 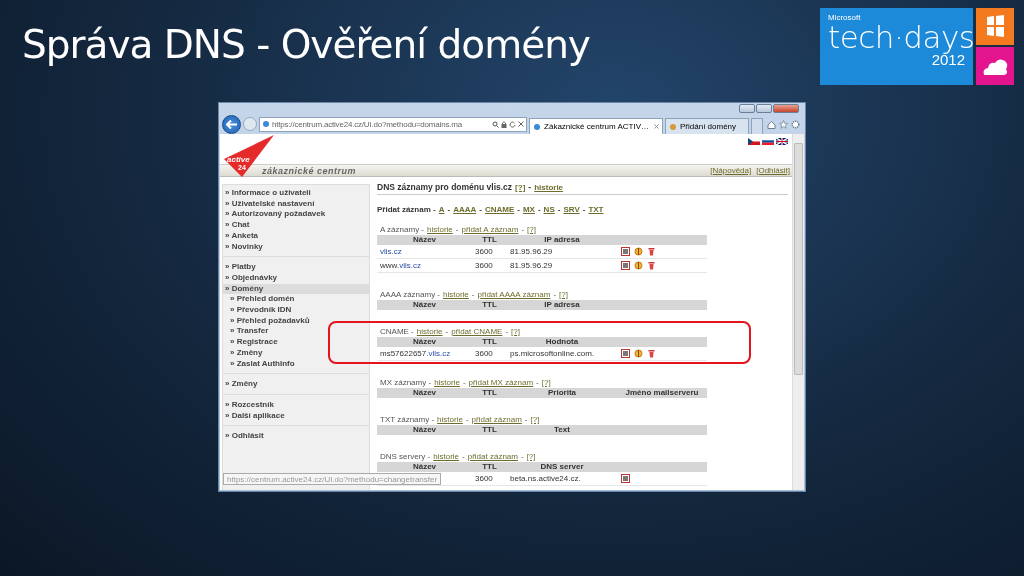 What do you see at coordinates (296, 236) in the screenshot?
I see `sidebar-item: » Anketa` at bounding box center [296, 236].